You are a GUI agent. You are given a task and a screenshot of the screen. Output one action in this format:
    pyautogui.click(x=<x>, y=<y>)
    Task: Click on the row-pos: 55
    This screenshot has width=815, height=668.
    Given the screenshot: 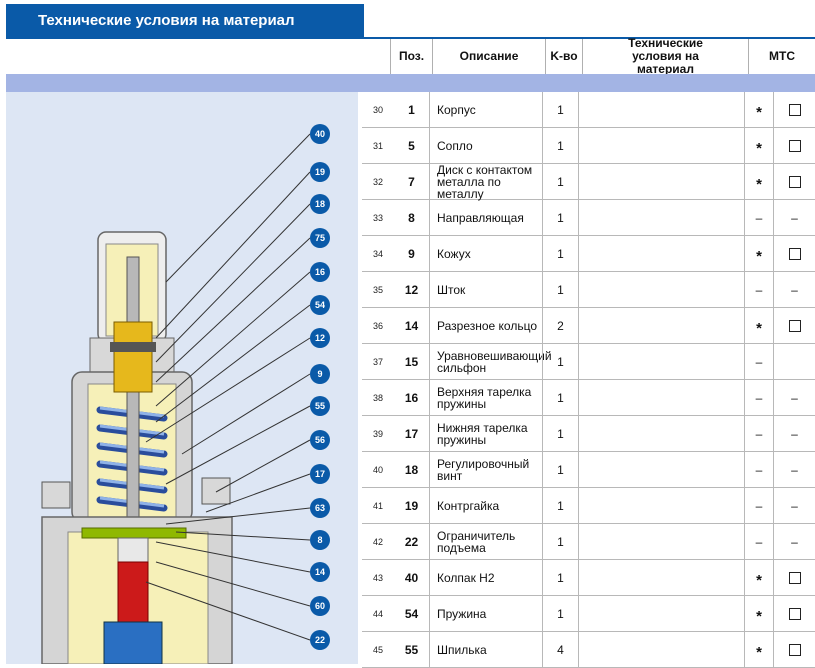 What is the action you would take?
    pyautogui.click(x=411, y=649)
    